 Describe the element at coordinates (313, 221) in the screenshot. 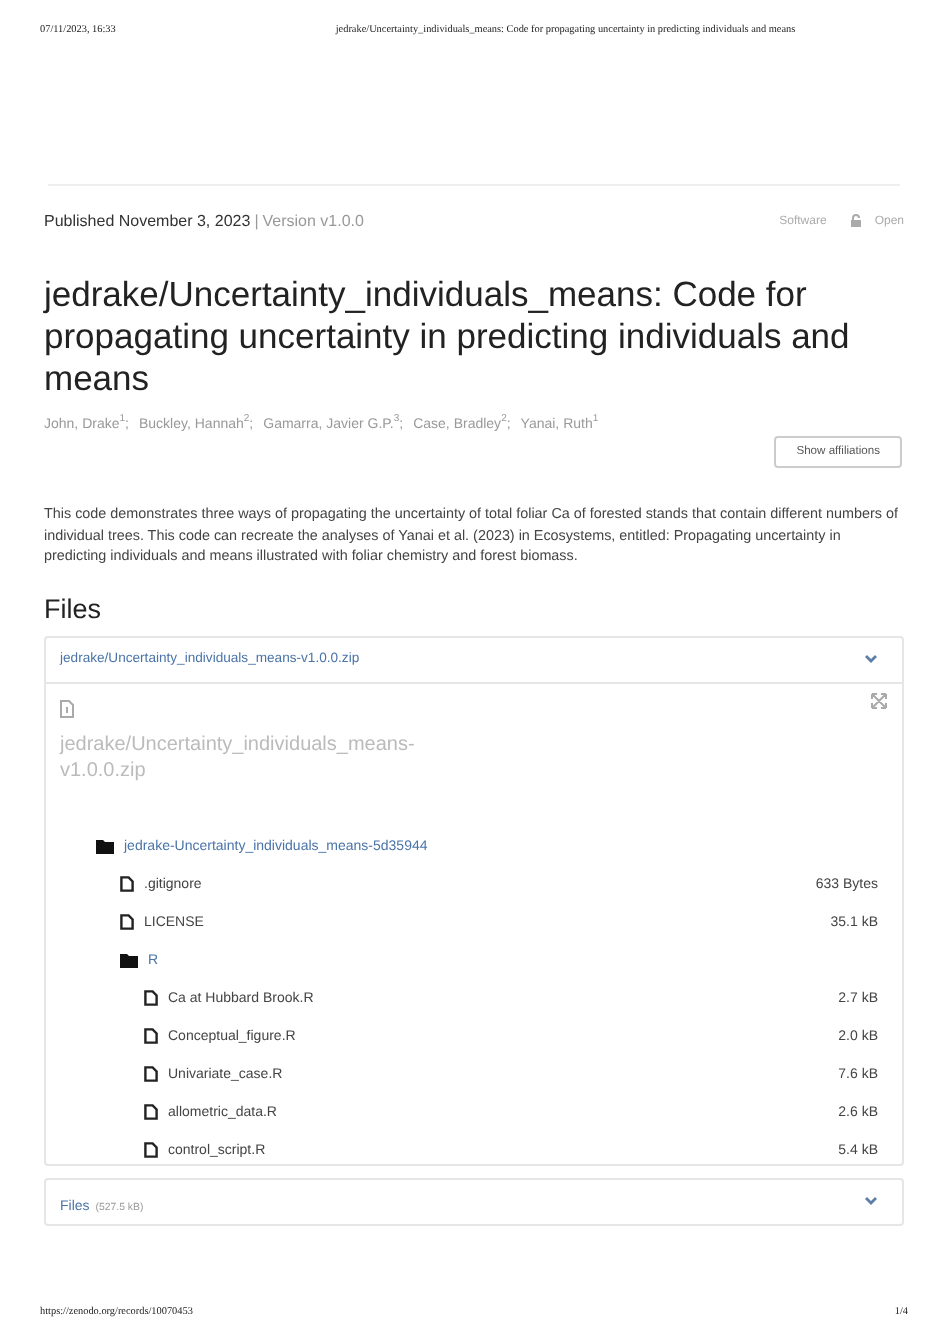

I see `version-label: Version v1.0.0` at that location.